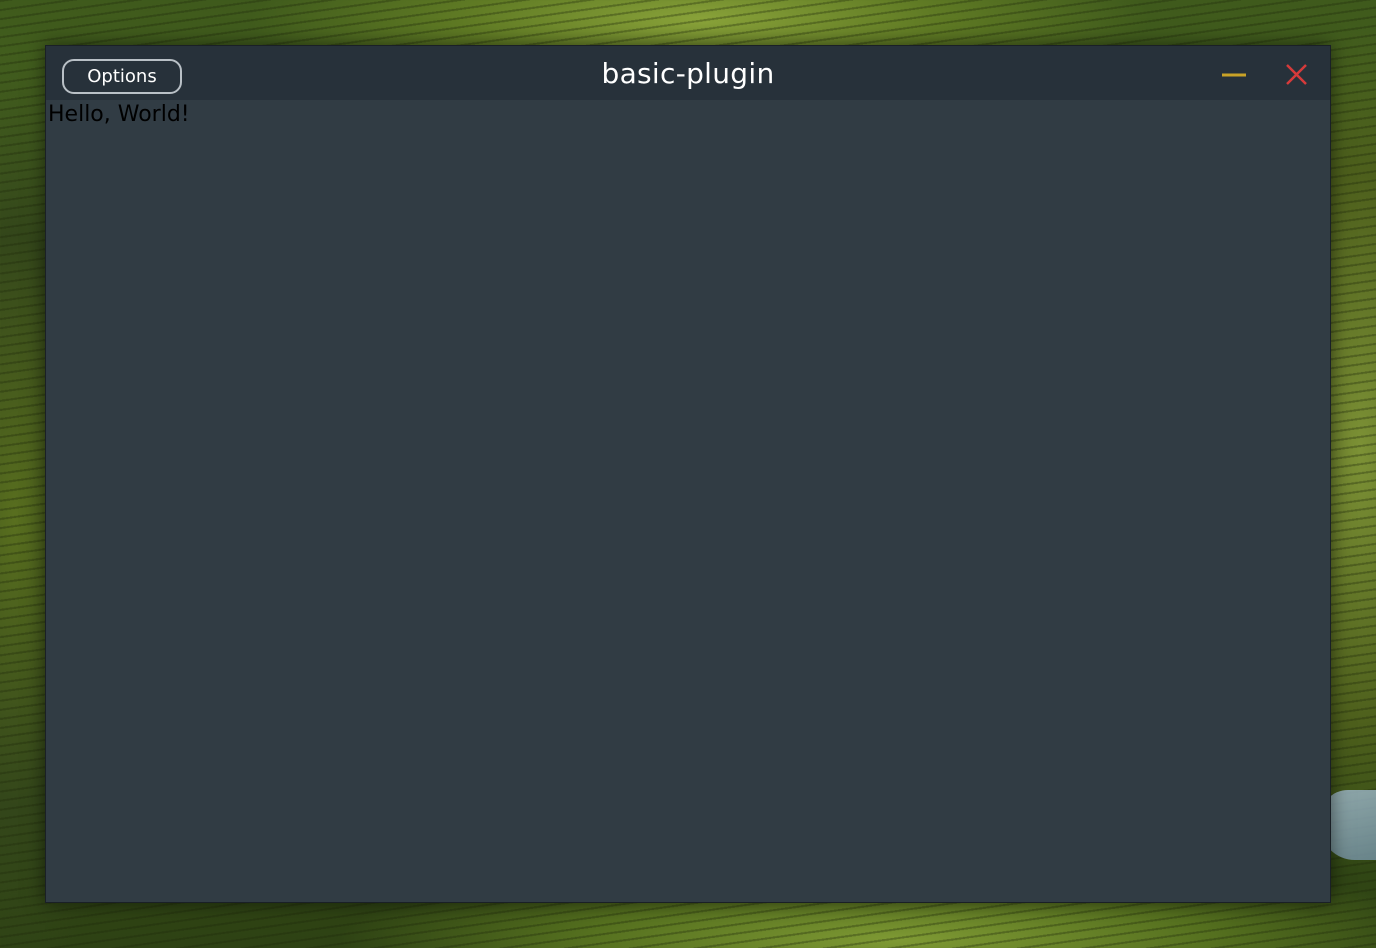  I want to click on minimize-button, so click(1234, 74).